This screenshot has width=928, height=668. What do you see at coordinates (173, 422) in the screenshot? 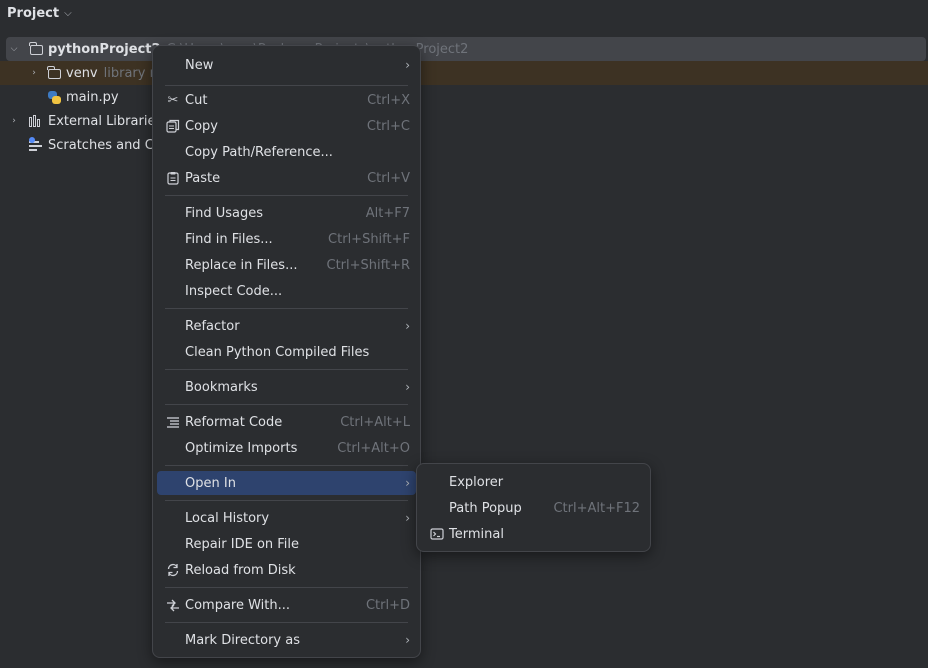
I see `reformat-icon` at bounding box center [173, 422].